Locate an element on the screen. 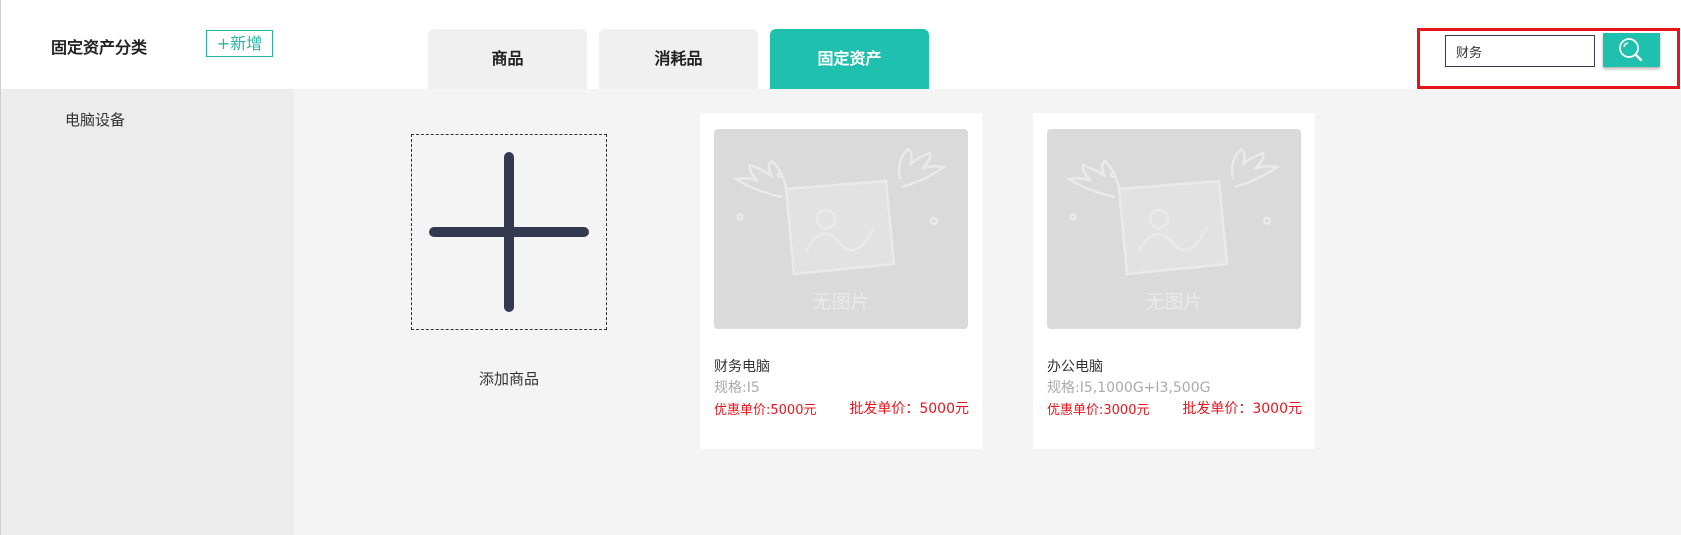  tab-fixed-assets: 固定资产 is located at coordinates (849, 59).